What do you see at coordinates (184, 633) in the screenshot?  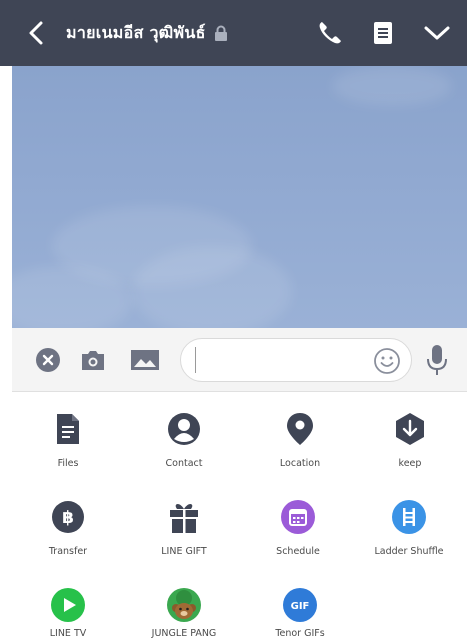 I see `feature-label: JUNGLE PANG` at bounding box center [184, 633].